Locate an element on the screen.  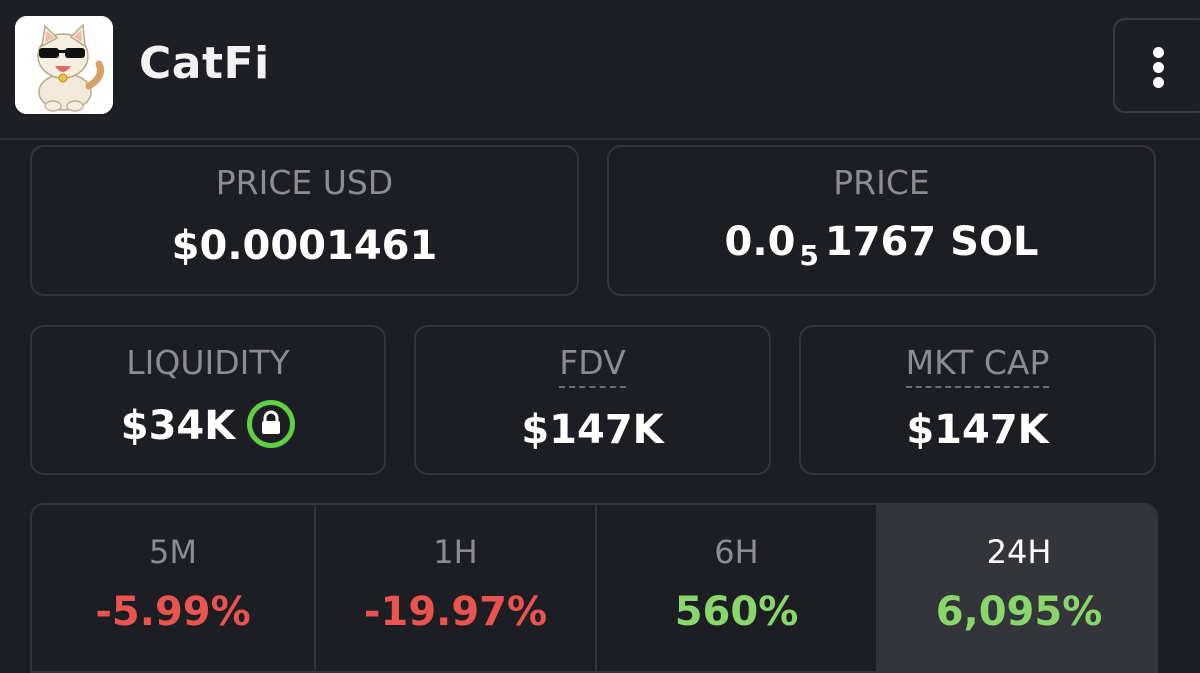
tab-1h: 1H -19.97% is located at coordinates (454, 588).